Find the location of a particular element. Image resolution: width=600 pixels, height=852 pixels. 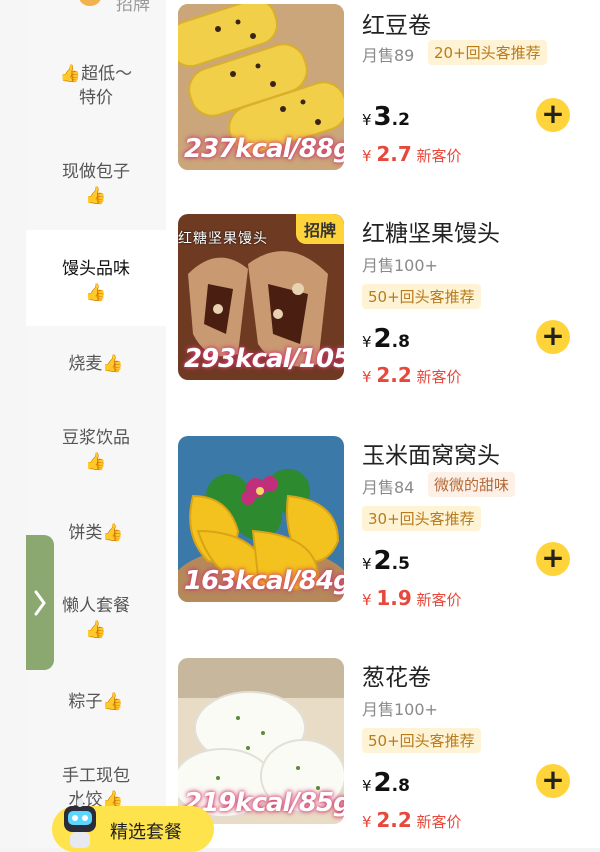

chevron-right-icon is located at coordinates (40, 602).